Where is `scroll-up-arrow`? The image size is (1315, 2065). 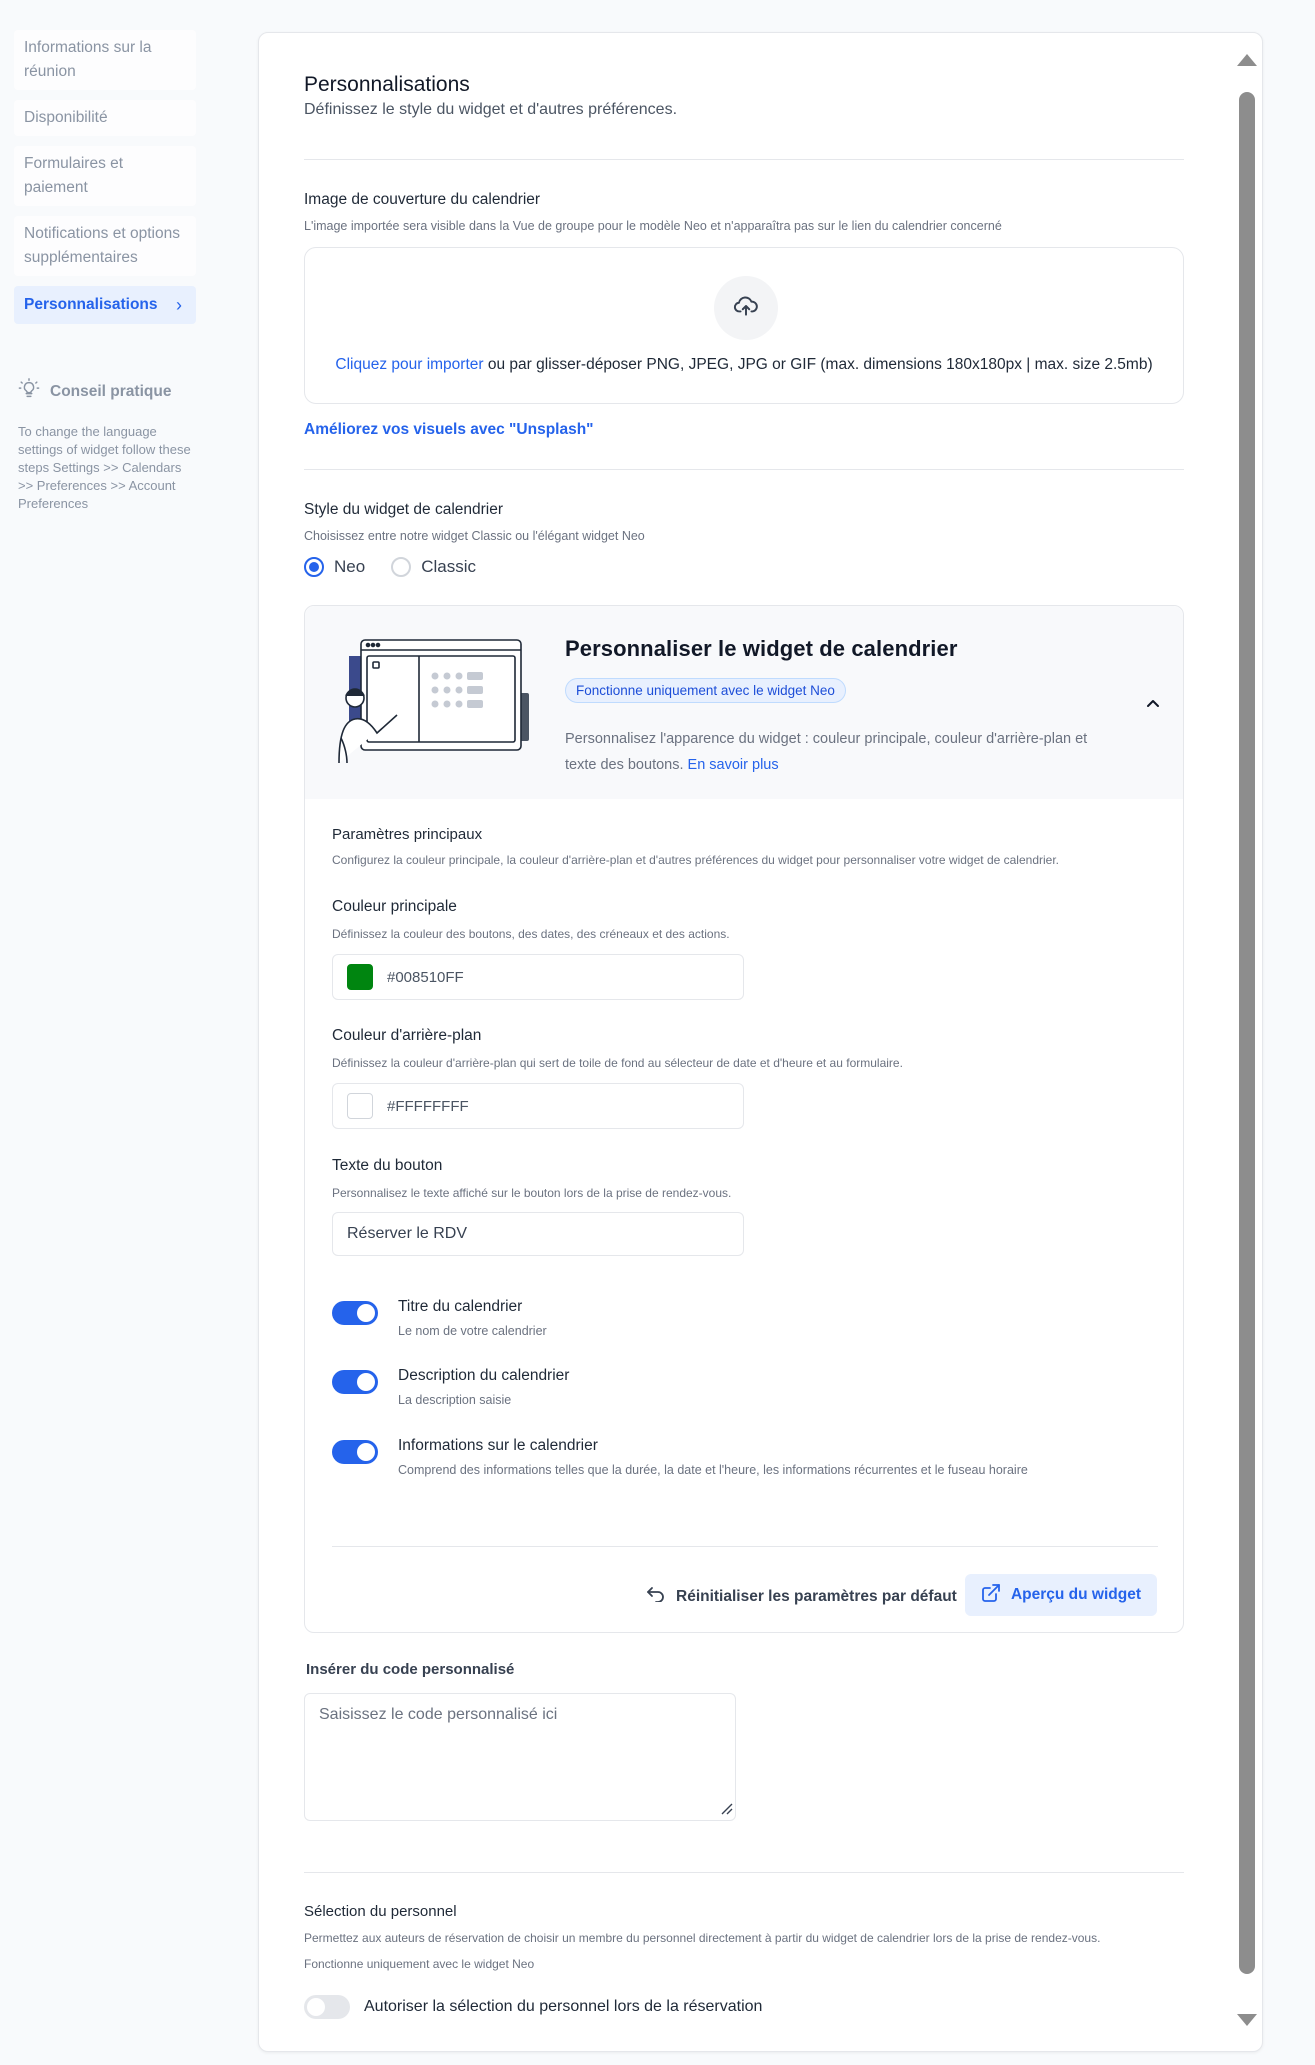 scroll-up-arrow is located at coordinates (1247, 62).